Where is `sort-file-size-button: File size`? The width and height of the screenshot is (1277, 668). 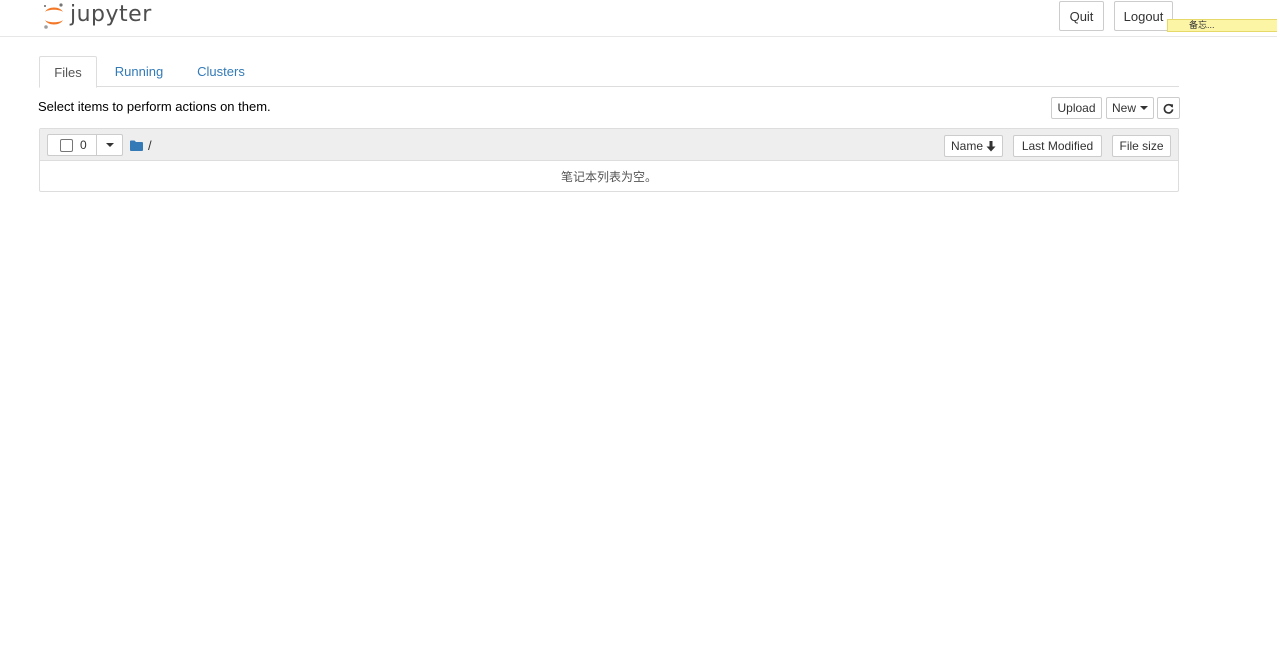 sort-file-size-button: File size is located at coordinates (1141, 146).